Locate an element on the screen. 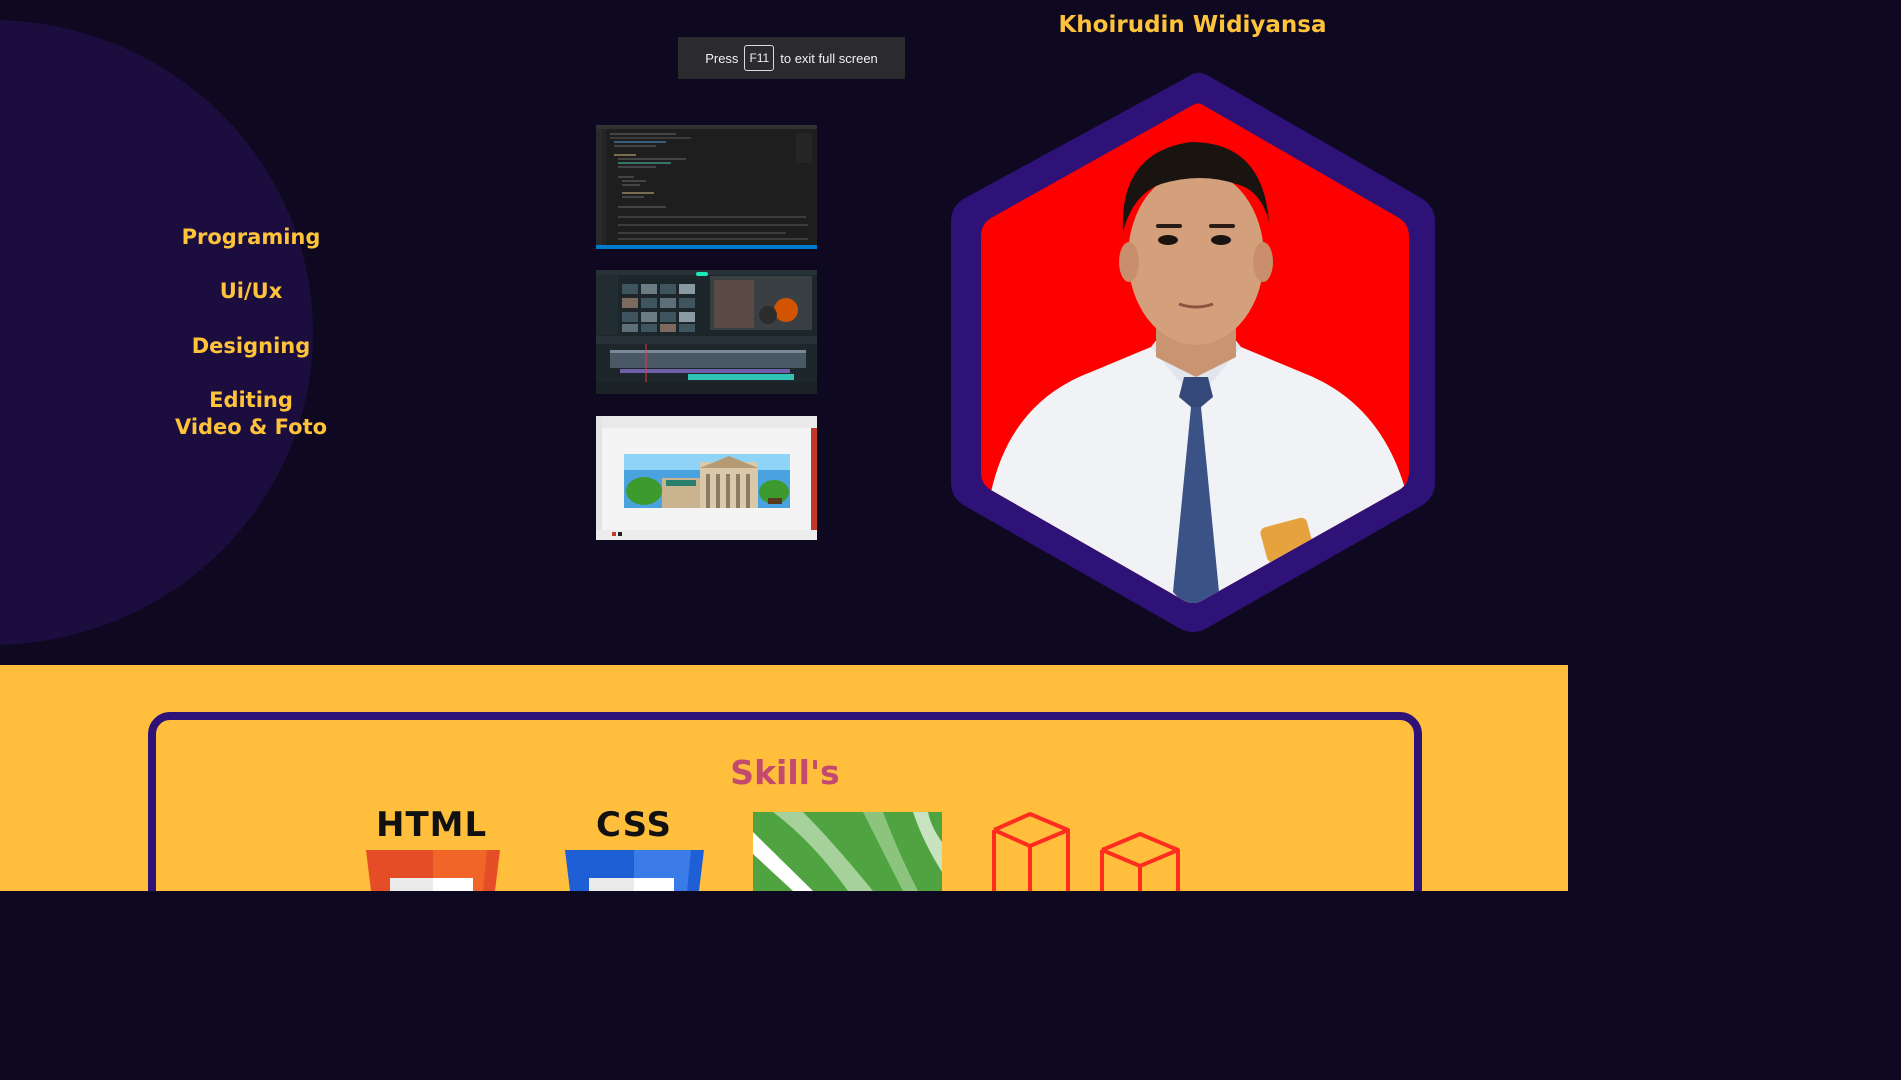 Image resolution: width=1901 pixels, height=1080 pixels. menu-item-label: Designing is located at coordinates (251, 346).